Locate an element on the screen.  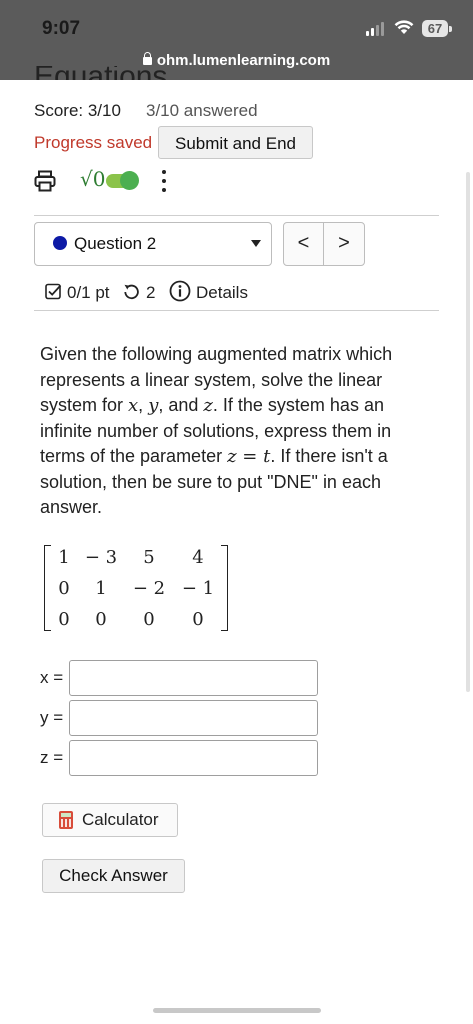
home-indicator is located at coordinates (237, 1010).